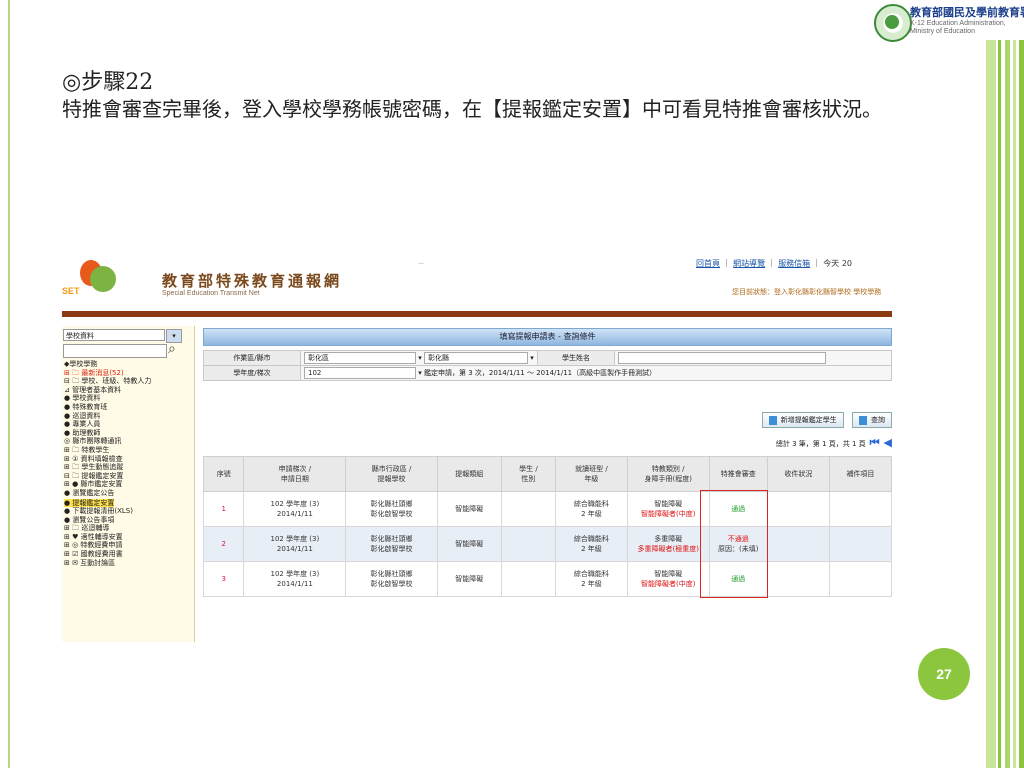 The image size is (1024, 768). Describe the element at coordinates (794, 263) in the screenshot. I see `mailbox-link: 服務信箱` at that location.